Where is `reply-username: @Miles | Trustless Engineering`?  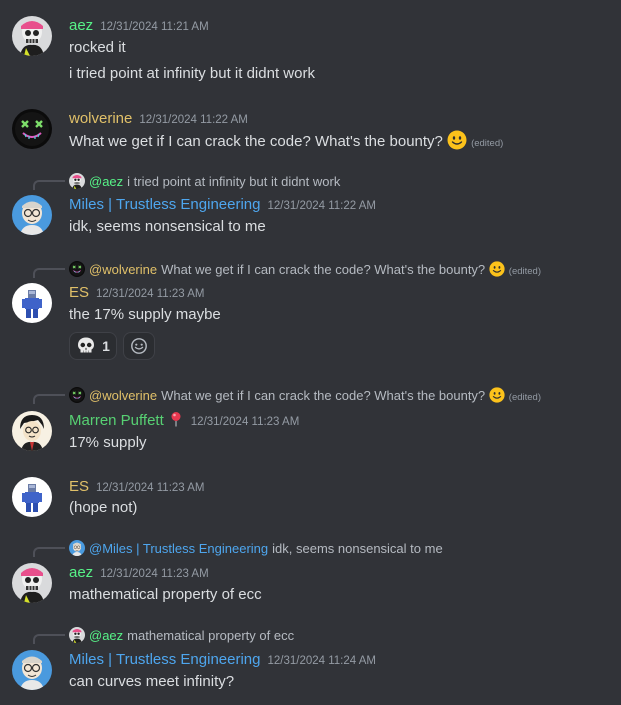
reply-username: @Miles | Trustless Engineering is located at coordinates (178, 548).